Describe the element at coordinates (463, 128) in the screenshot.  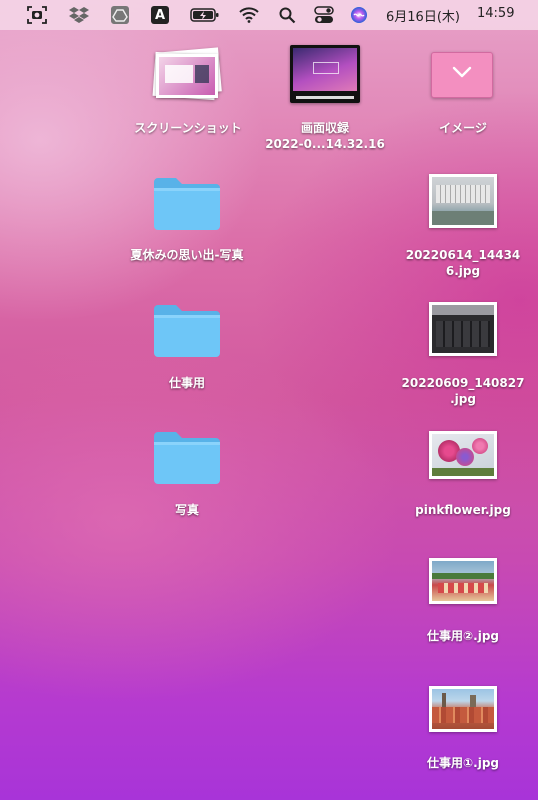
I see `item-label: イメージ` at that location.